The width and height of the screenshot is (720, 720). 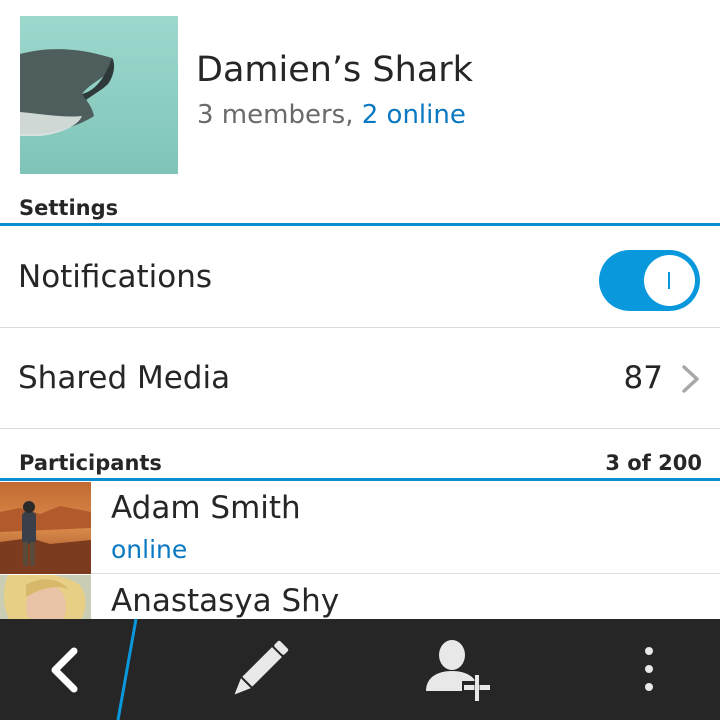 What do you see at coordinates (69, 208) in the screenshot?
I see `settings-header-title: Settings` at bounding box center [69, 208].